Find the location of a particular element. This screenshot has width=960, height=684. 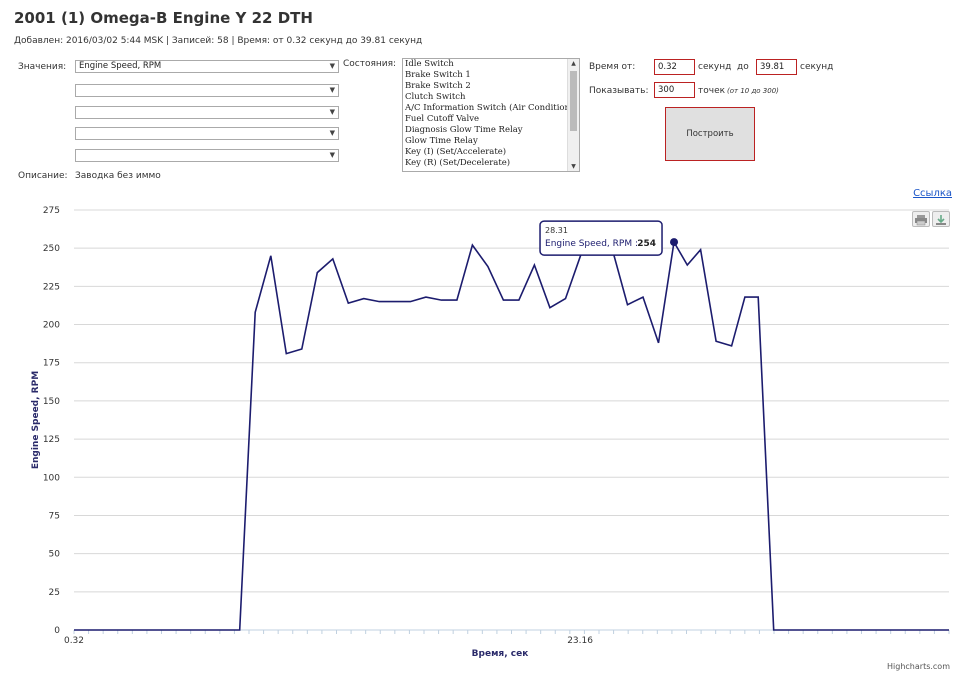

y-tick-label: 175 is located at coordinates (51, 364).